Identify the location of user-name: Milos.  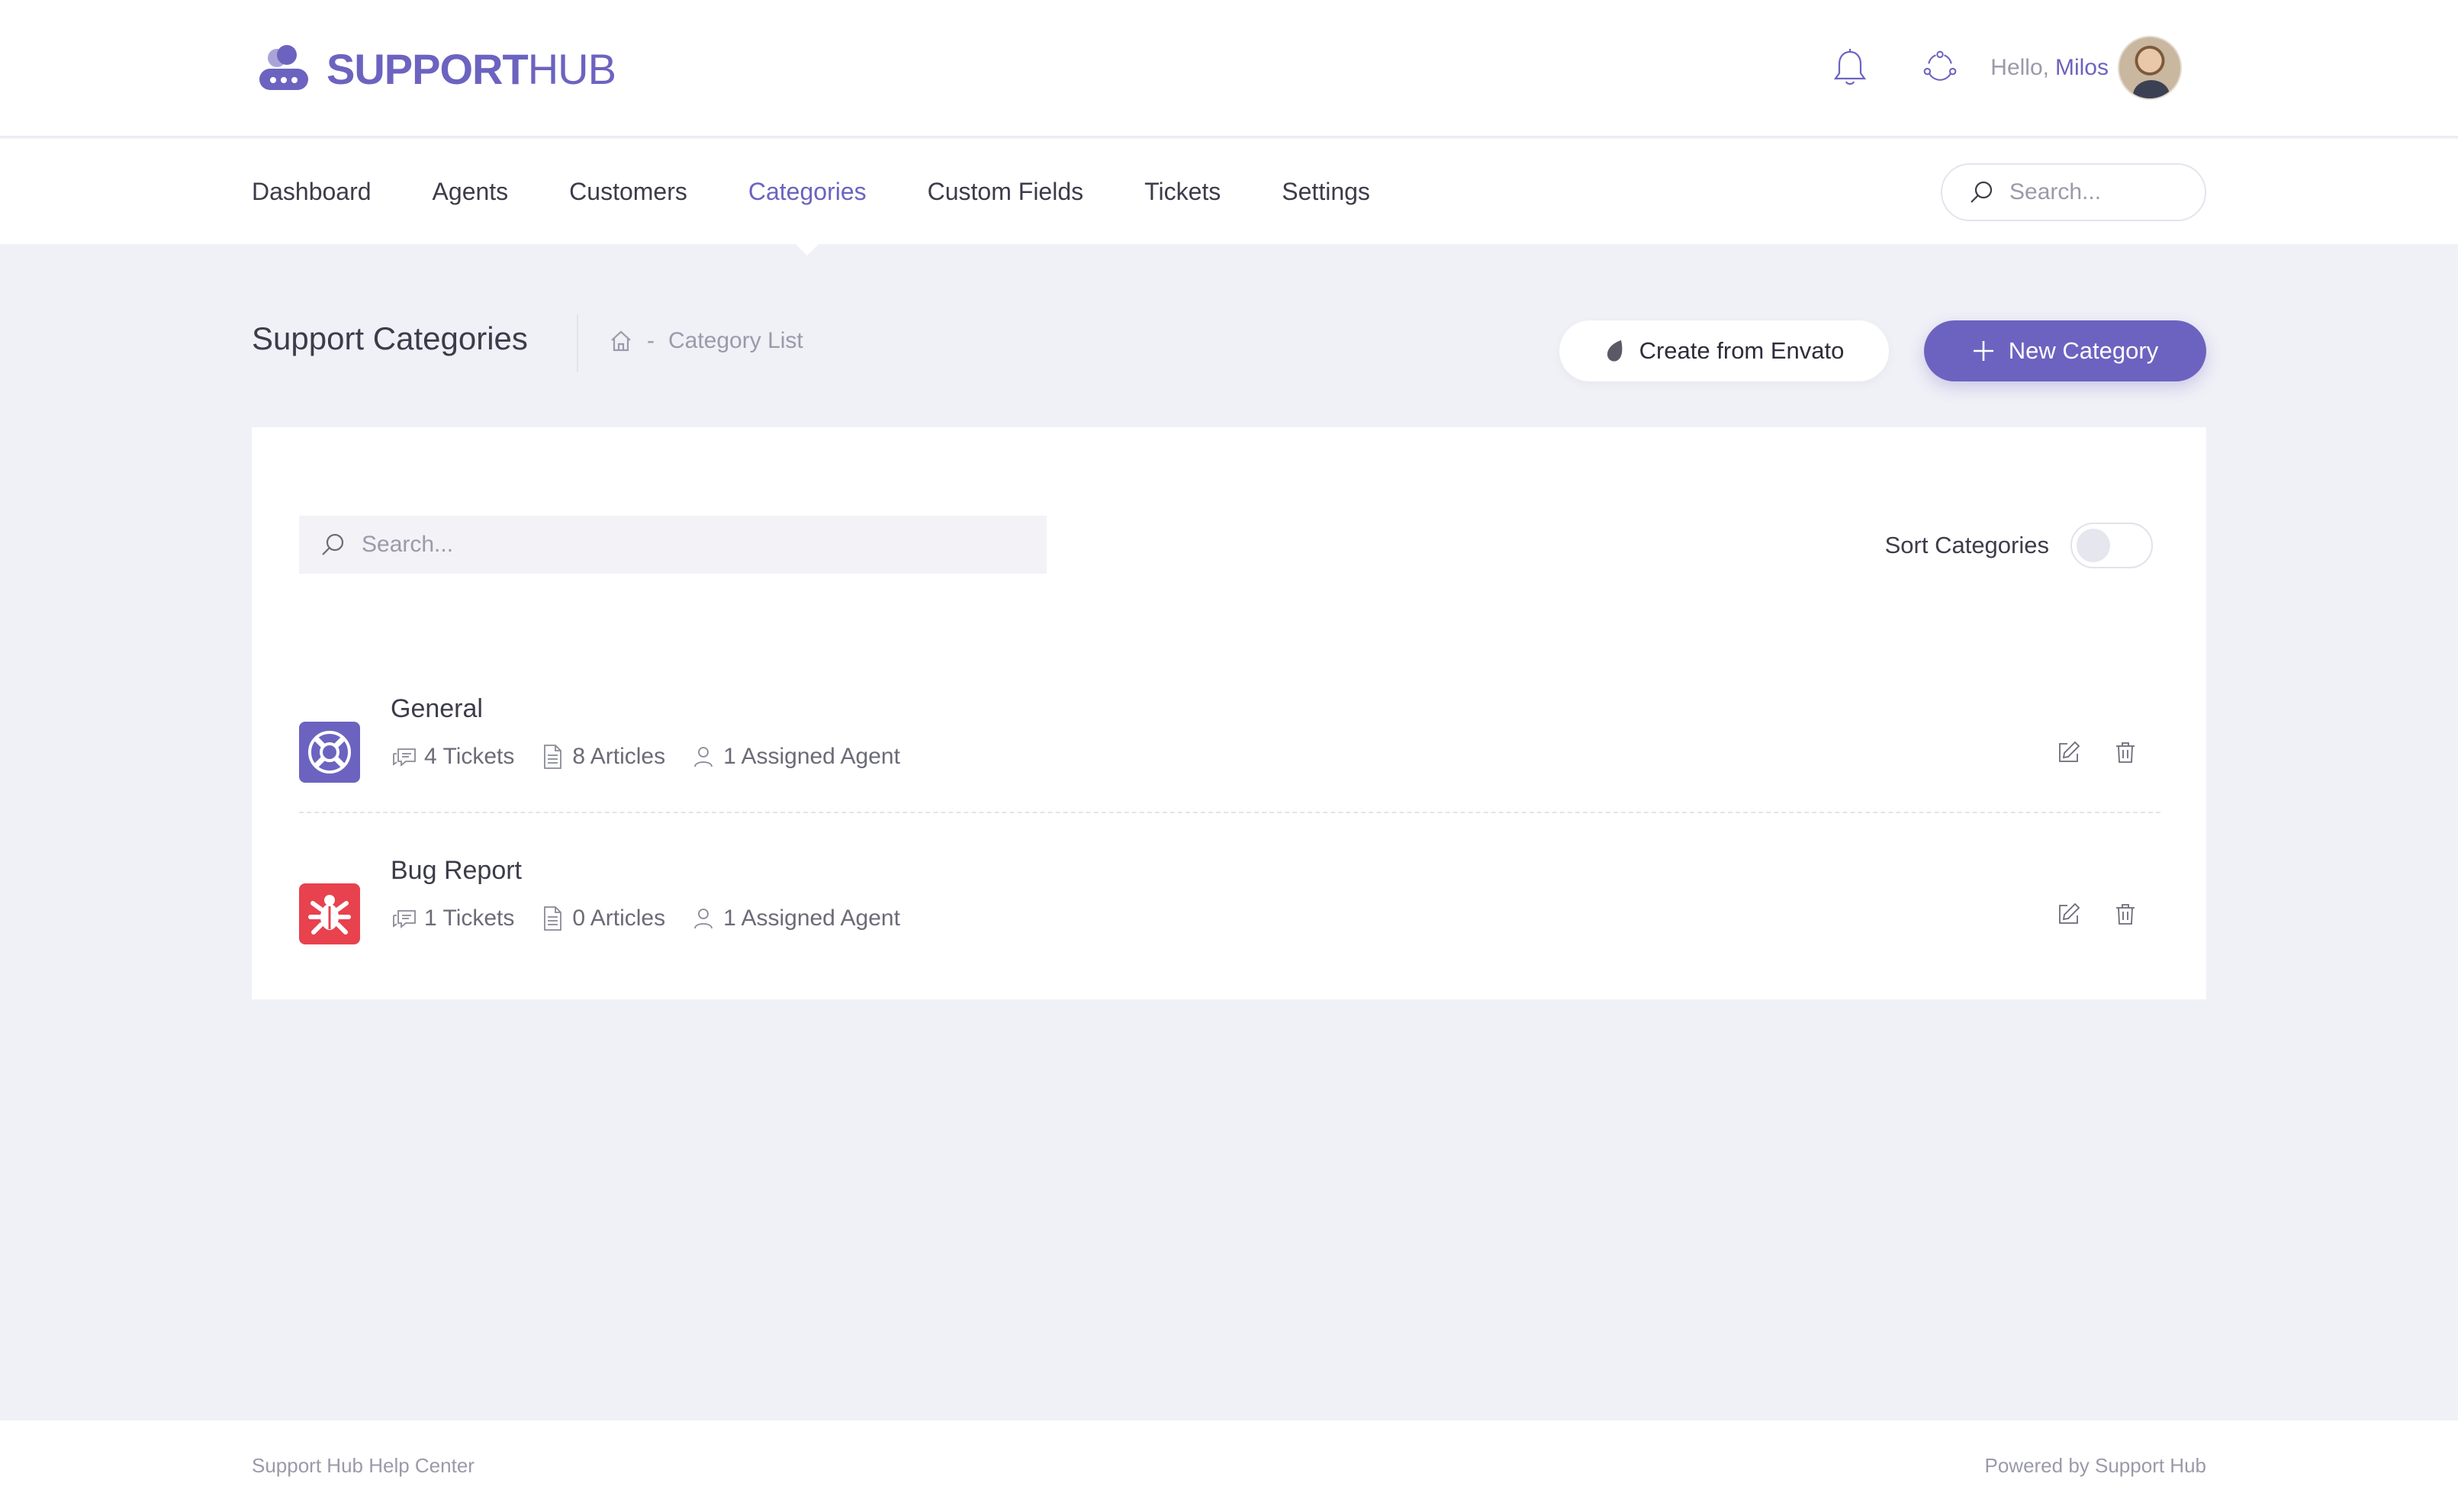
(2082, 67).